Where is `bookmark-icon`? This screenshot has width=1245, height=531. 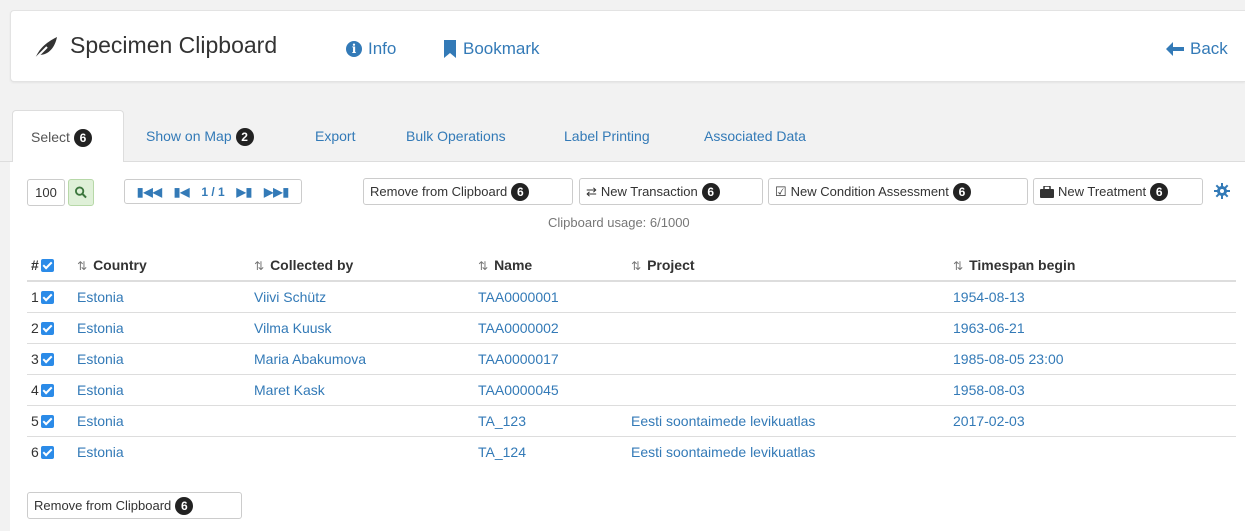
bookmark-icon is located at coordinates (450, 49).